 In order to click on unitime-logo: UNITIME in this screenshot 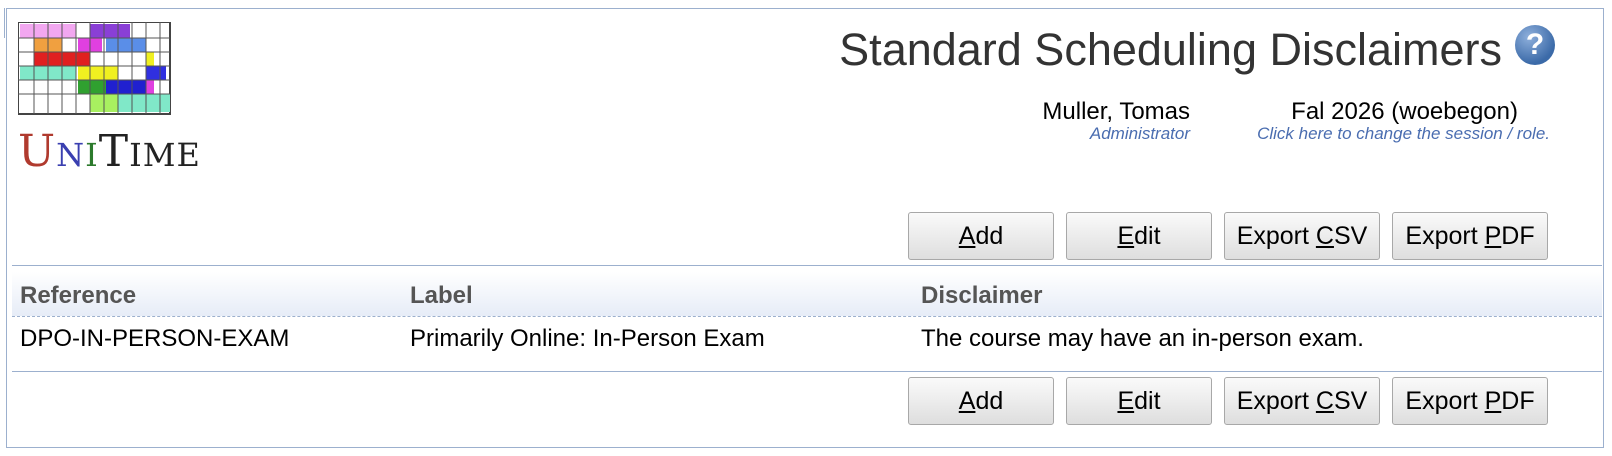, I will do `click(109, 102)`.